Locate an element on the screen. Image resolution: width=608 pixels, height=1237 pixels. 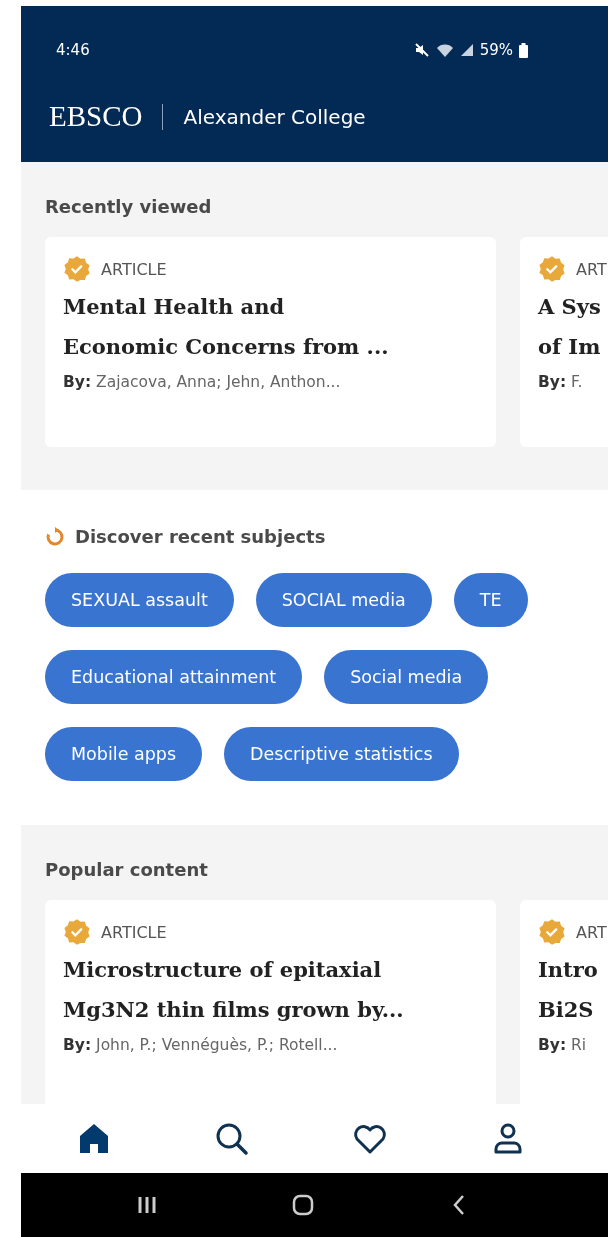
battery-percent: 59% is located at coordinates (496, 50).